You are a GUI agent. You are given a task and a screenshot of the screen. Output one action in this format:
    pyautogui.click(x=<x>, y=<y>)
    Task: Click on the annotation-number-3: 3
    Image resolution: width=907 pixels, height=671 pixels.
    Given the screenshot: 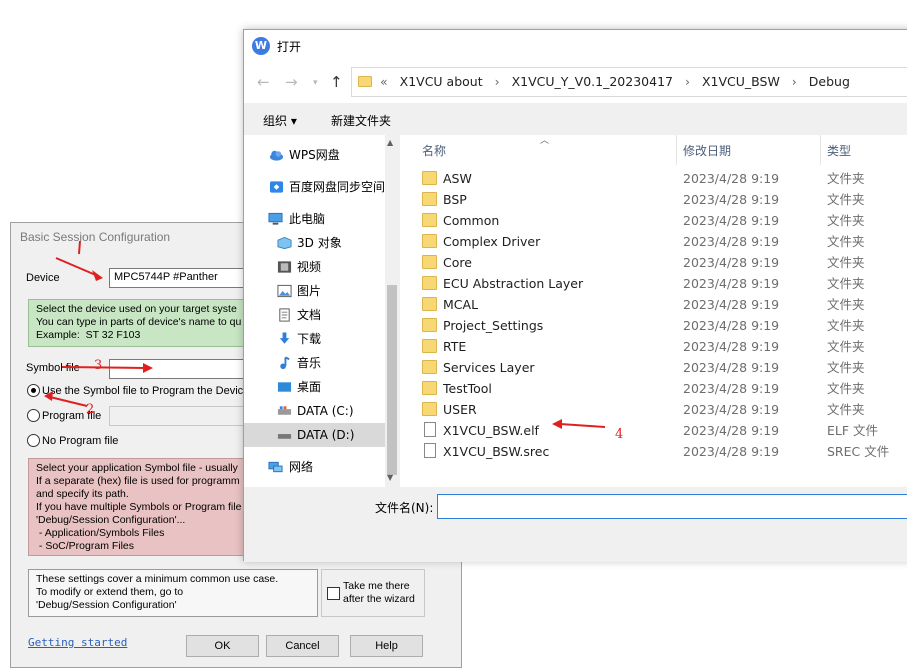 What is the action you would take?
    pyautogui.click(x=98, y=365)
    